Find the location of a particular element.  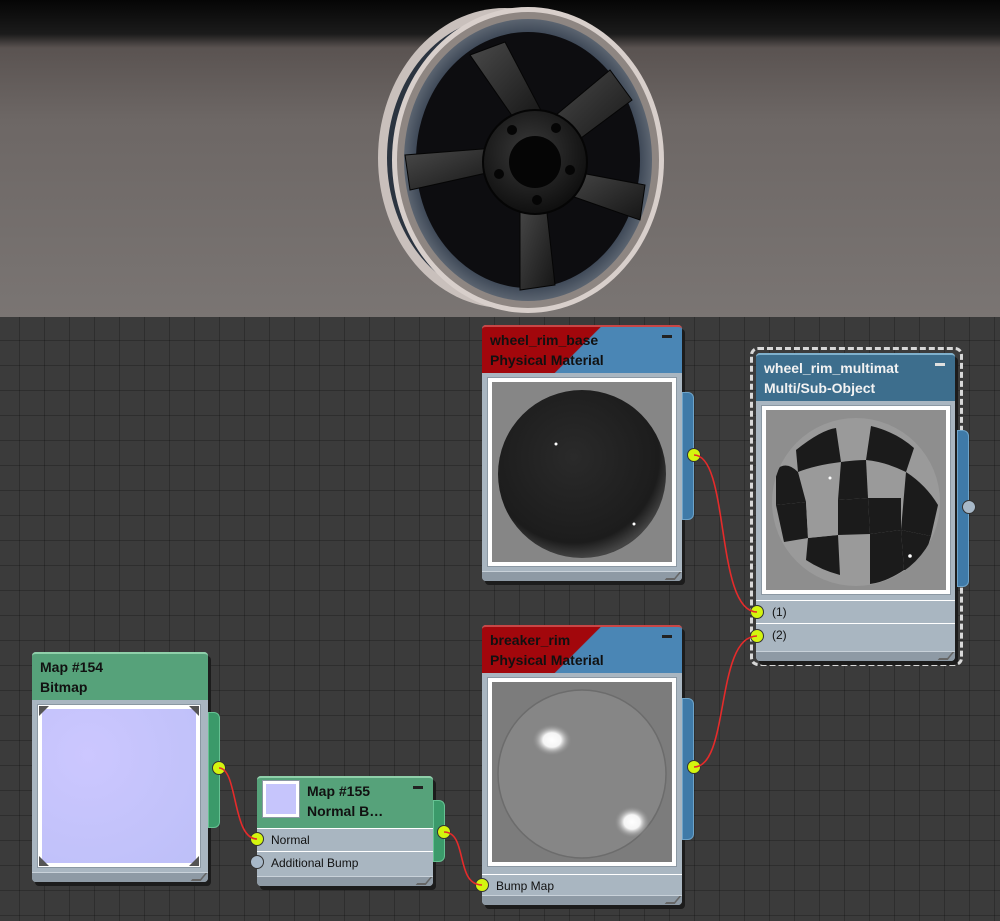

multimat-slot-1-input-socket is located at coordinates (757, 612).